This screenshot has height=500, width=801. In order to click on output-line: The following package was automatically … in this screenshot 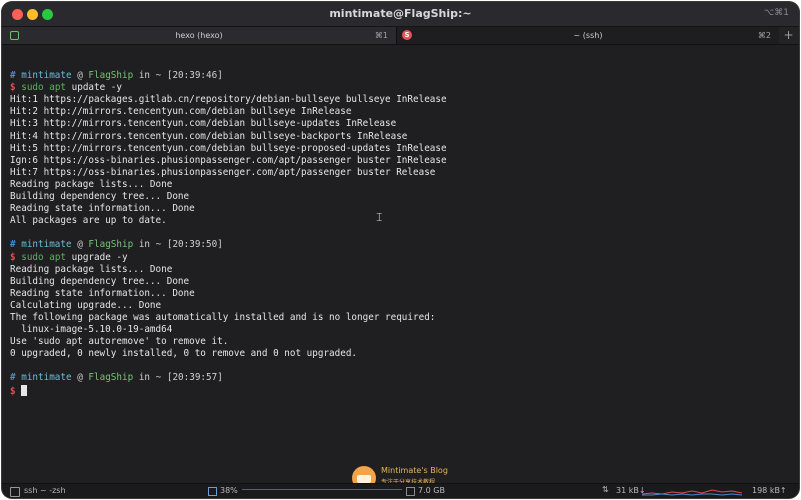, I will do `click(223, 317)`.